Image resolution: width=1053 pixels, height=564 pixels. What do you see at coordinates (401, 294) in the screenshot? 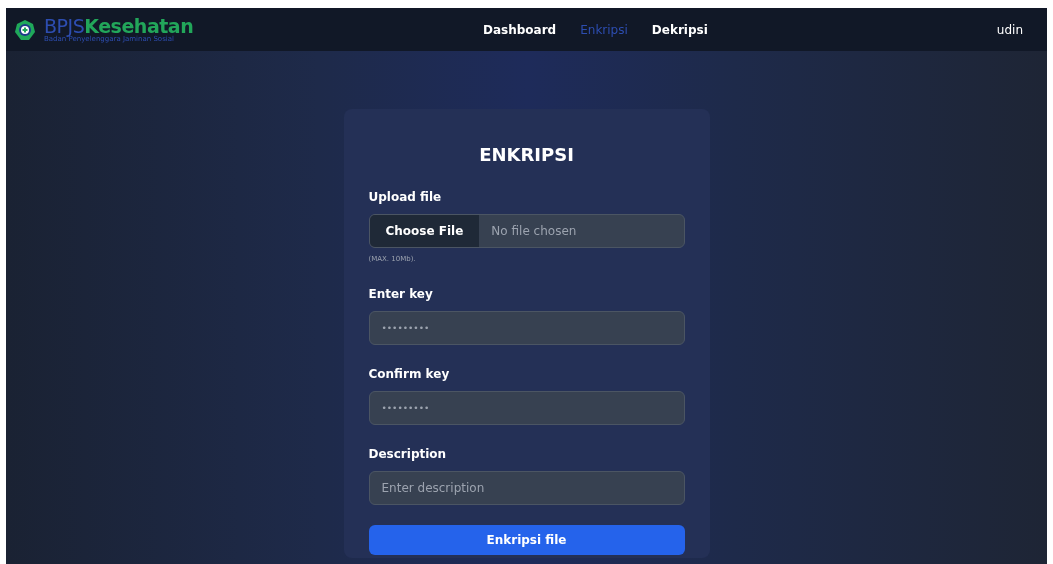
I see `field-label: Enter key` at bounding box center [401, 294].